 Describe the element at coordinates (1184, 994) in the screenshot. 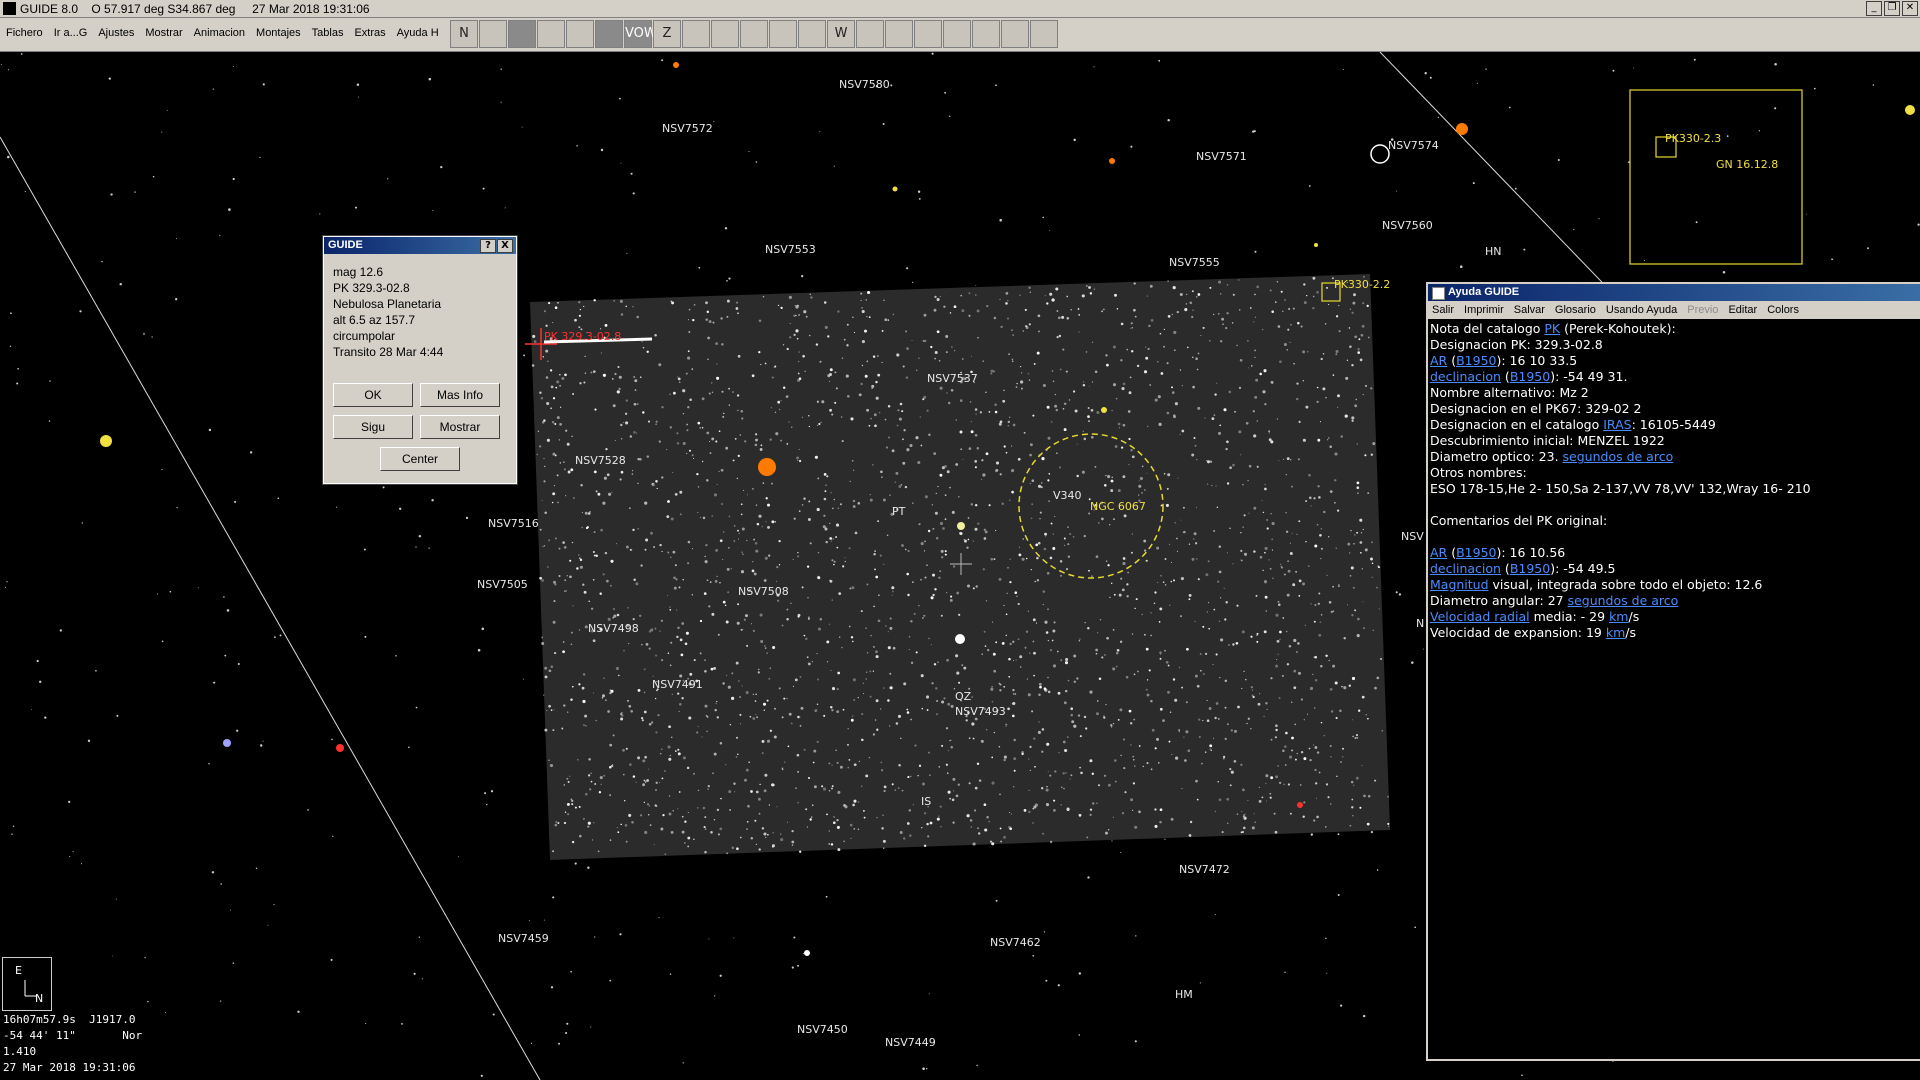

I see `star-label: HM` at that location.